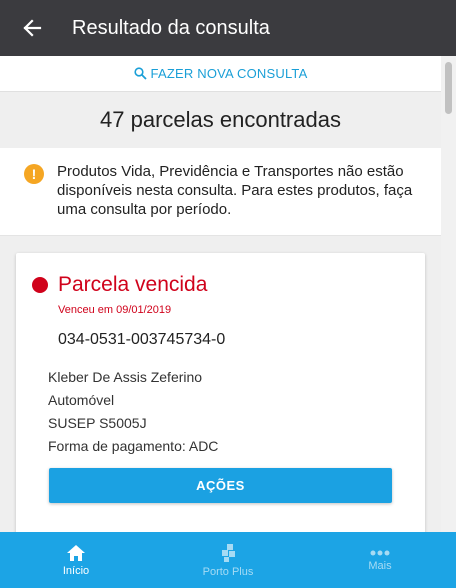  What do you see at coordinates (76, 552) in the screenshot?
I see `home-icon` at bounding box center [76, 552].